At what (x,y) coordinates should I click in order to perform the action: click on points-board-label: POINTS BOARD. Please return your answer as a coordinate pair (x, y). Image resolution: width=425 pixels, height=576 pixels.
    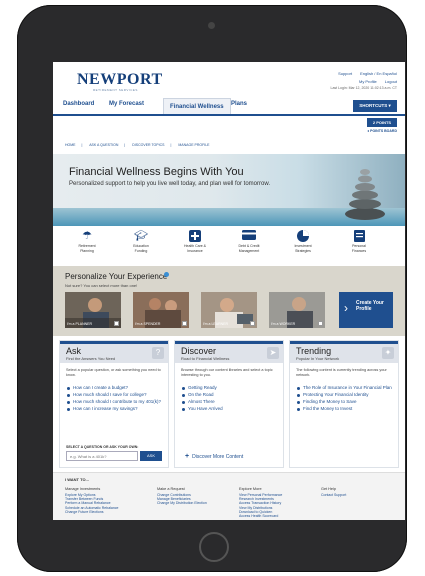
    Looking at the image, I should click on (383, 131).